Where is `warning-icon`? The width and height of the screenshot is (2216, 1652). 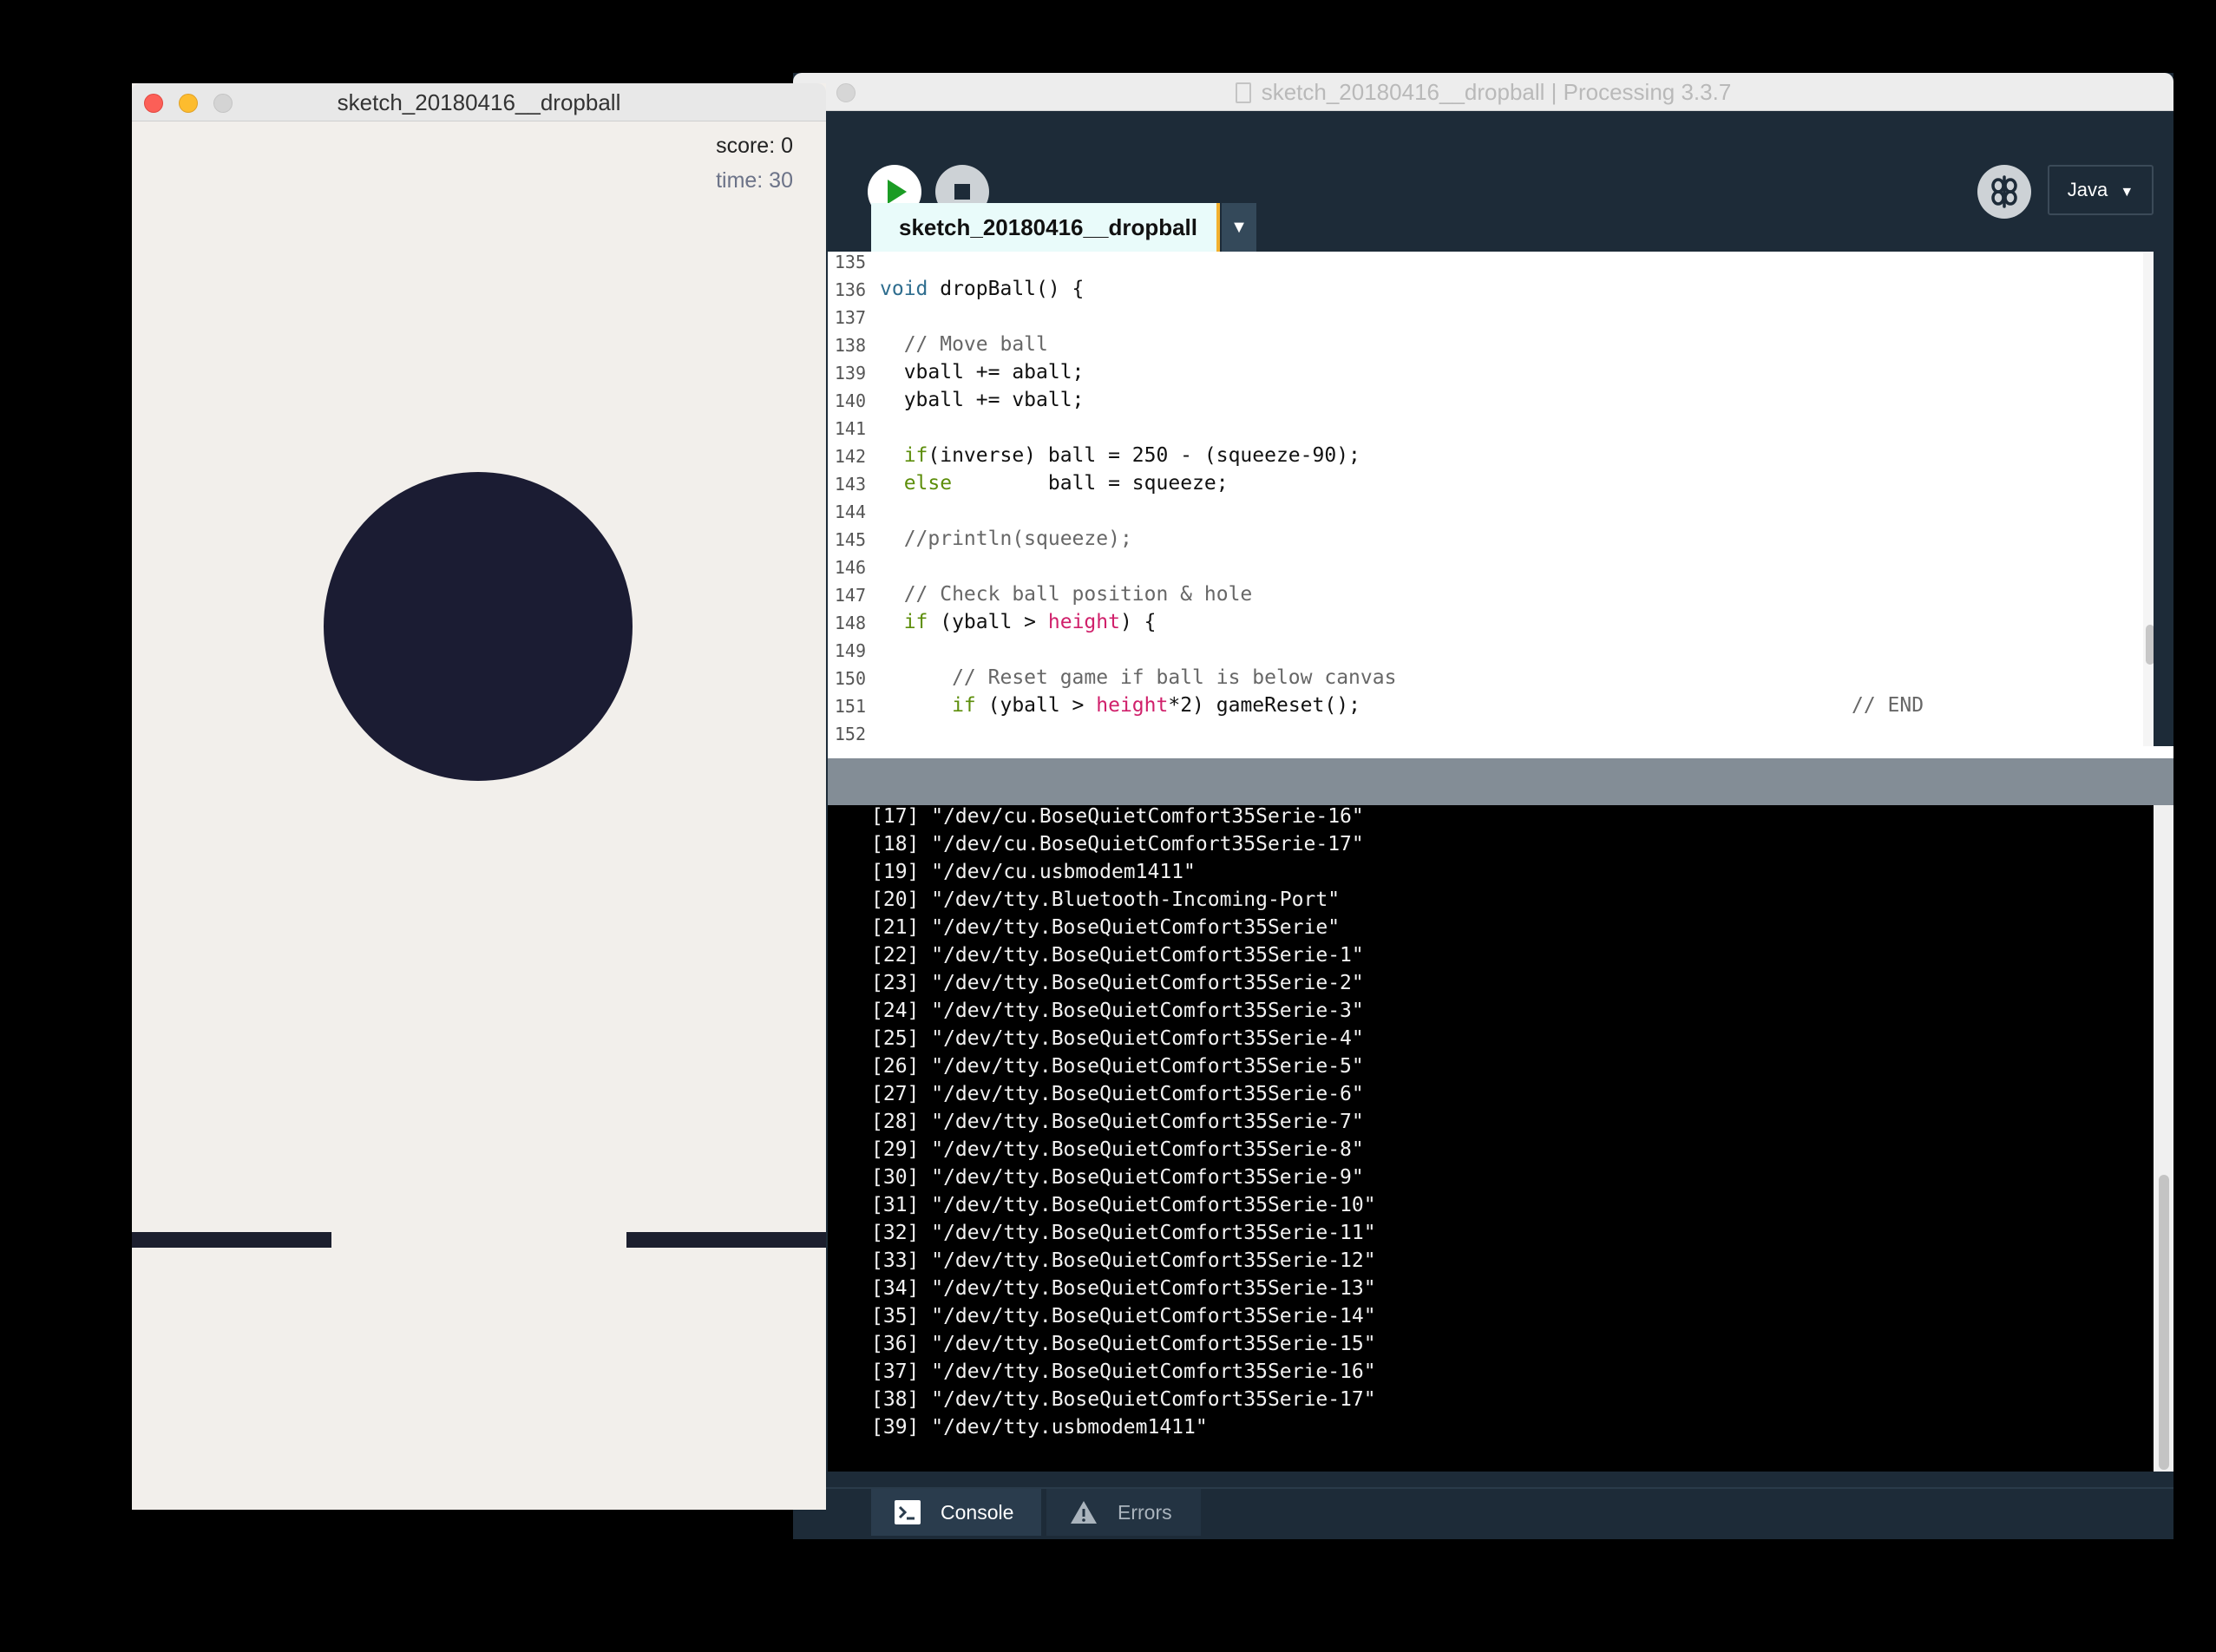 warning-icon is located at coordinates (1084, 1512).